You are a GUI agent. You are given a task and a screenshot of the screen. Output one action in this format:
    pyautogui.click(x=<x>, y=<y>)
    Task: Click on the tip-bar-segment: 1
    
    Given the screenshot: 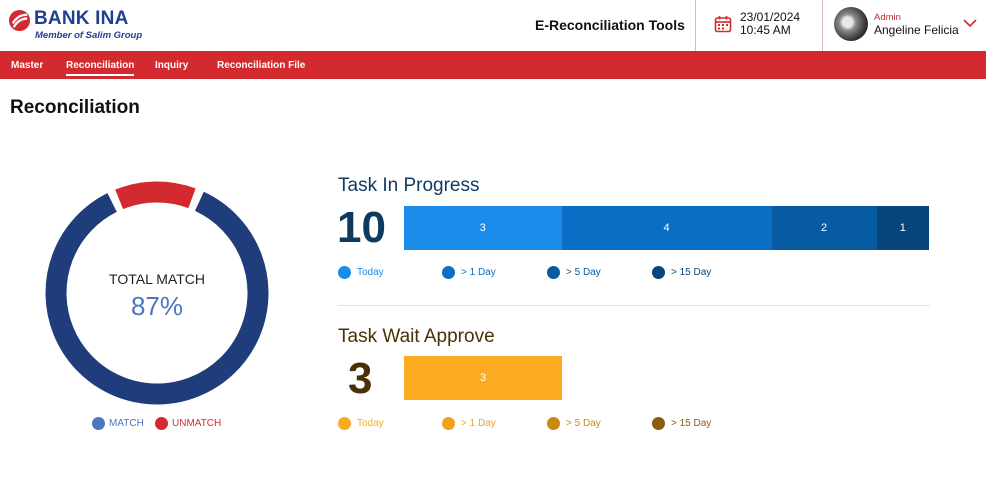 What is the action you would take?
    pyautogui.click(x=902, y=228)
    